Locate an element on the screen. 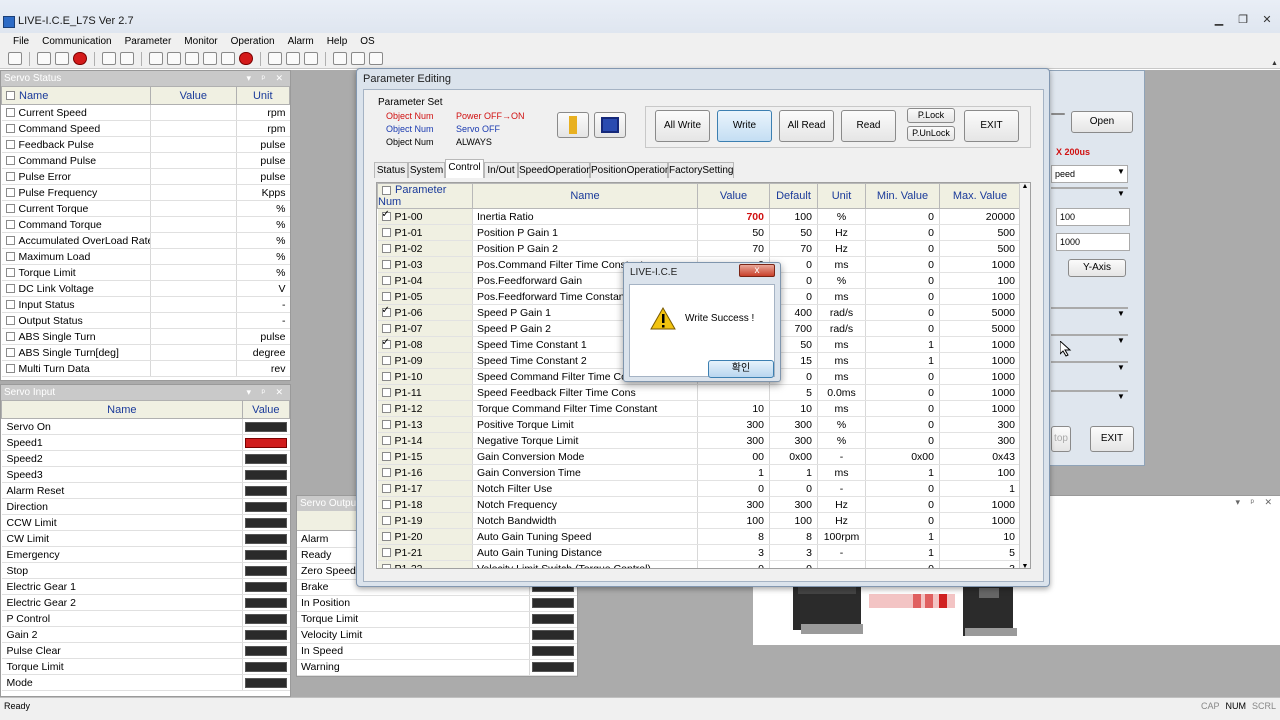  table-scrollbar: ▲ ▼ is located at coordinates (1024, 375).